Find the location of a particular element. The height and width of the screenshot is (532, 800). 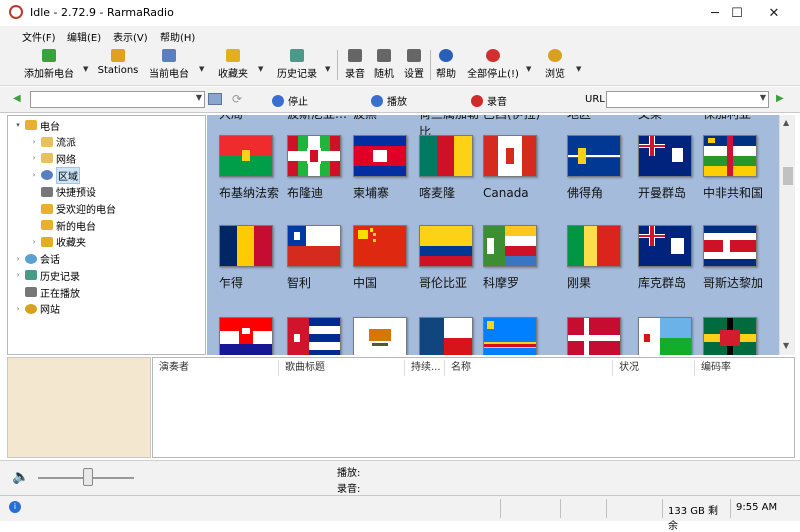

country-name-label: 开曼群岛 is located at coordinates (670, 193).